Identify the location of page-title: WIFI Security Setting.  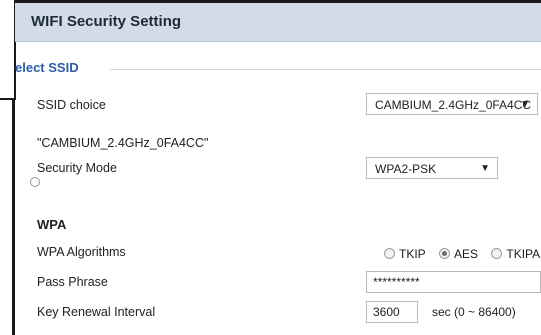
(106, 21).